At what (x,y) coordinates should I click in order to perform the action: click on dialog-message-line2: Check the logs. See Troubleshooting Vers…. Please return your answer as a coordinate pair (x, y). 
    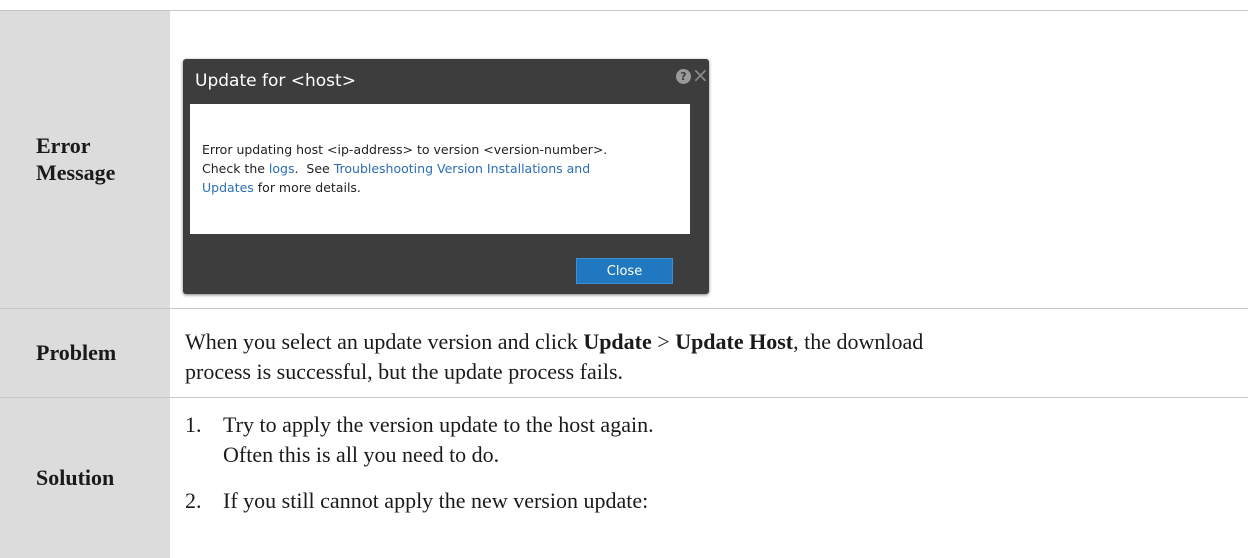
    Looking at the image, I should click on (446, 168).